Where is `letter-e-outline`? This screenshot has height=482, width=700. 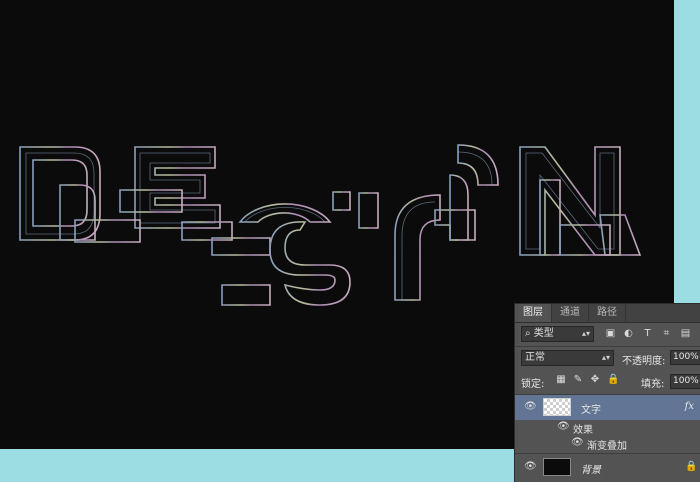
letter-e-outline is located at coordinates (177, 187).